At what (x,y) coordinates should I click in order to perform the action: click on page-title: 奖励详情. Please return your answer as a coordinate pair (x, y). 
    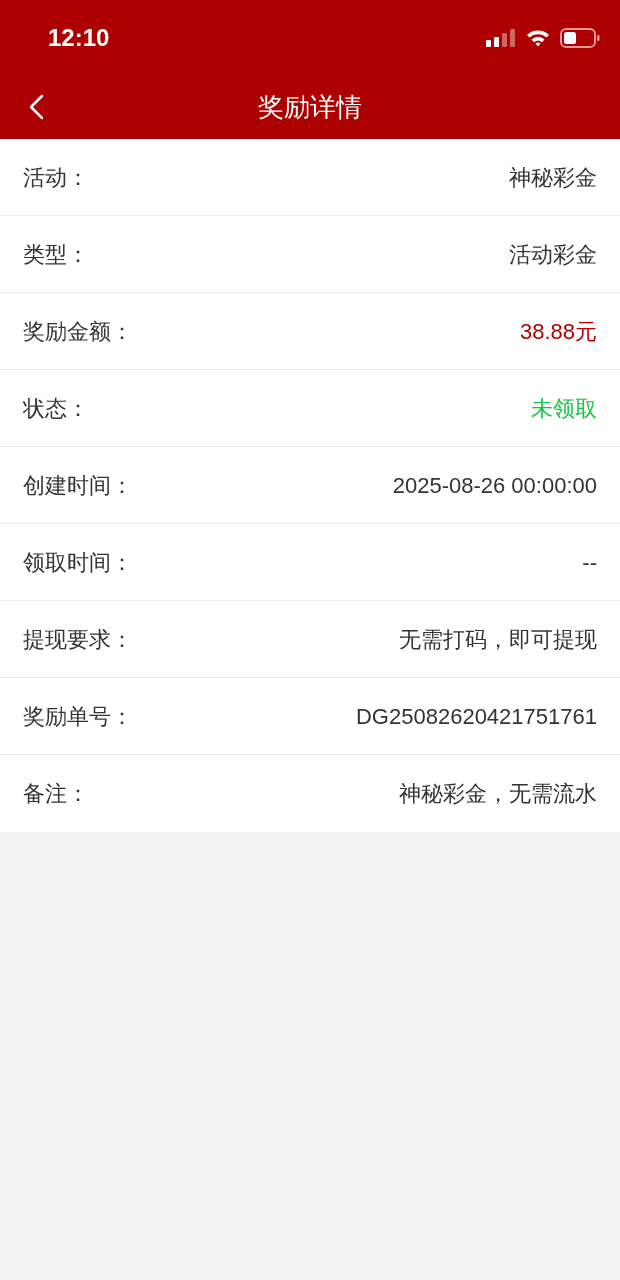
    Looking at the image, I should click on (310, 107).